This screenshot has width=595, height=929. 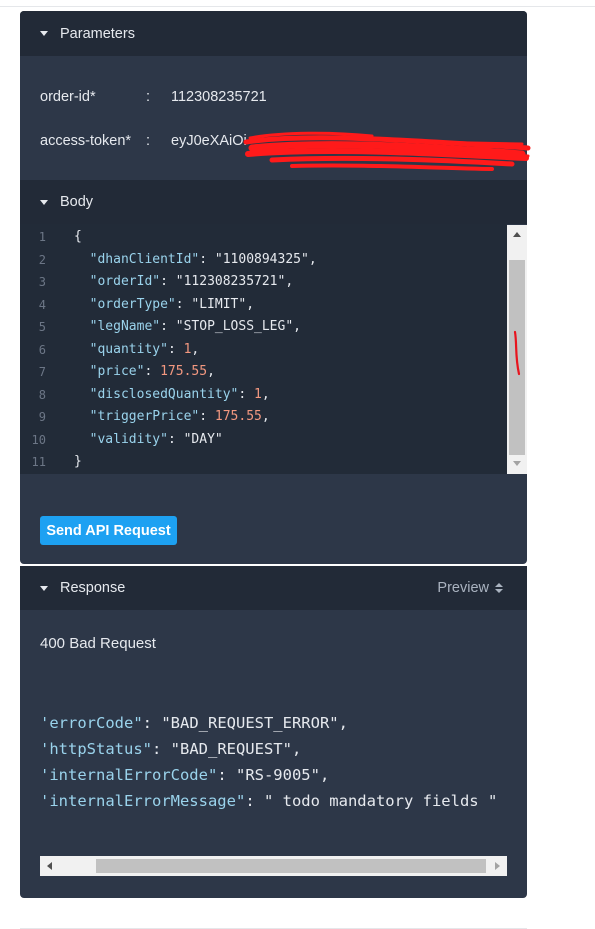 I want to click on response-line: 'httpStatus": "BAD_REQUEST",, so click(x=171, y=749).